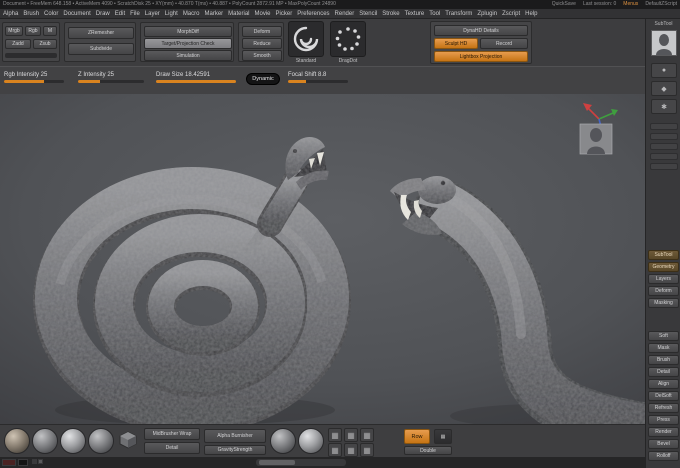 This screenshot has width=680, height=468. Describe the element at coordinates (262, 55) in the screenshot. I see `smooth-button: Smooth` at that location.